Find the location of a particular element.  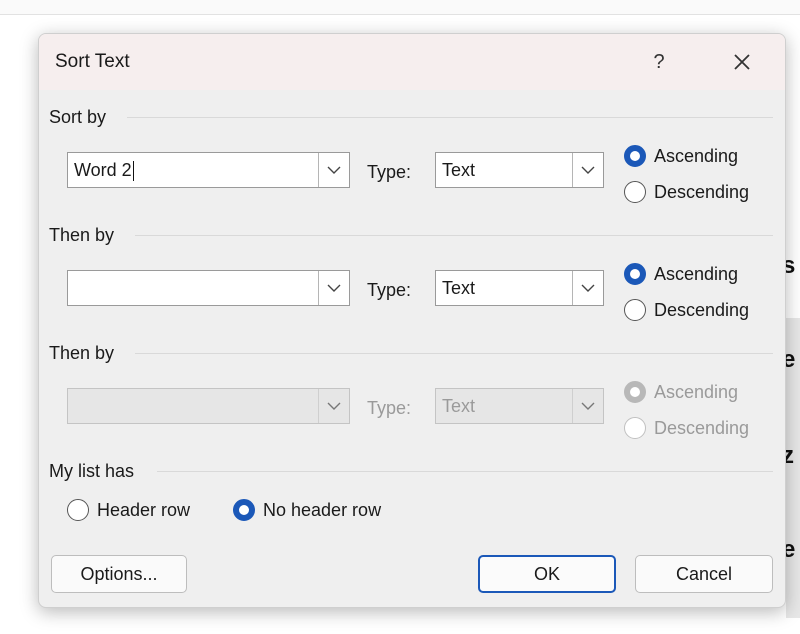

then-by-2-type-label: Type: is located at coordinates (389, 408).